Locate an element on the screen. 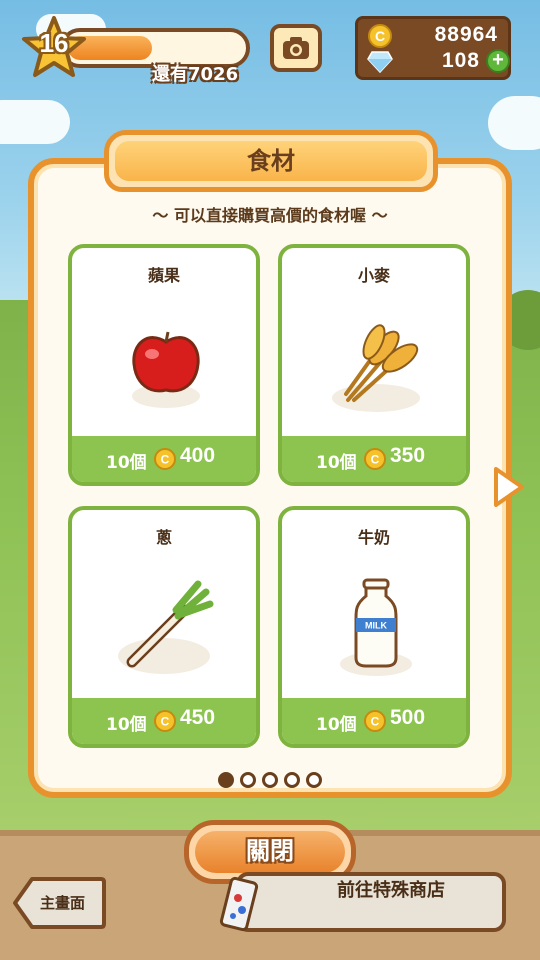  exp-remaining-text: 還有7026 is located at coordinates (195, 74).